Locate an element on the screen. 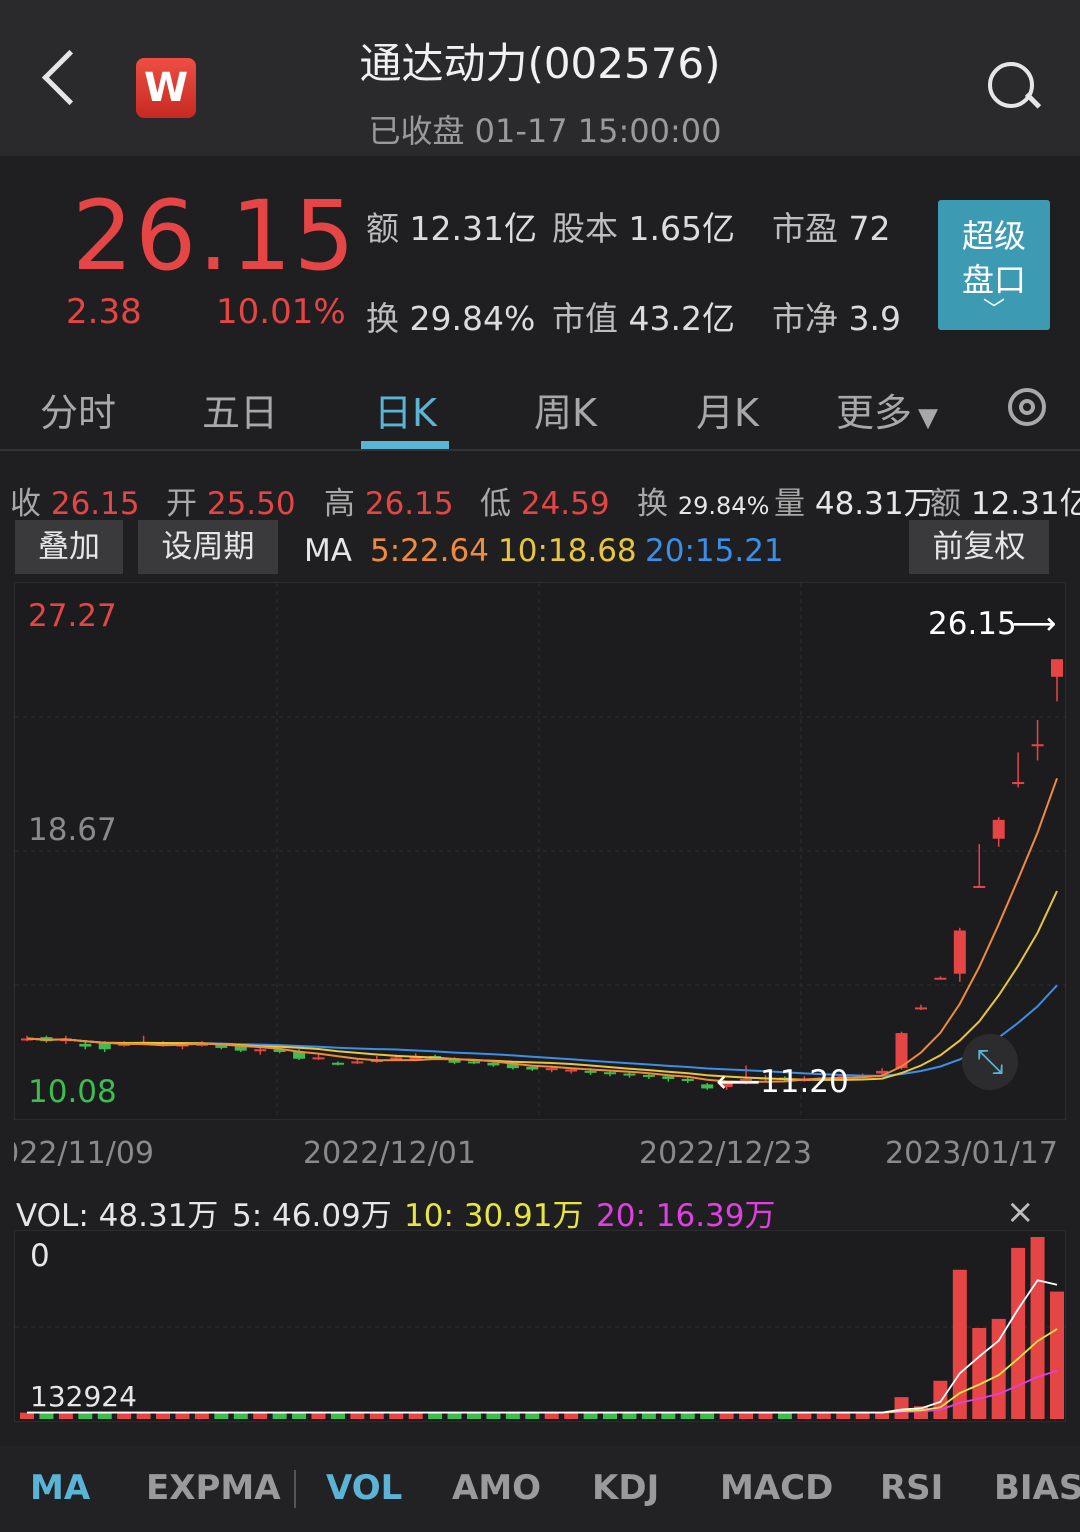 The width and height of the screenshot is (1080, 1532). super-quote-button: 超级 盘口 ﹀ is located at coordinates (994, 265).